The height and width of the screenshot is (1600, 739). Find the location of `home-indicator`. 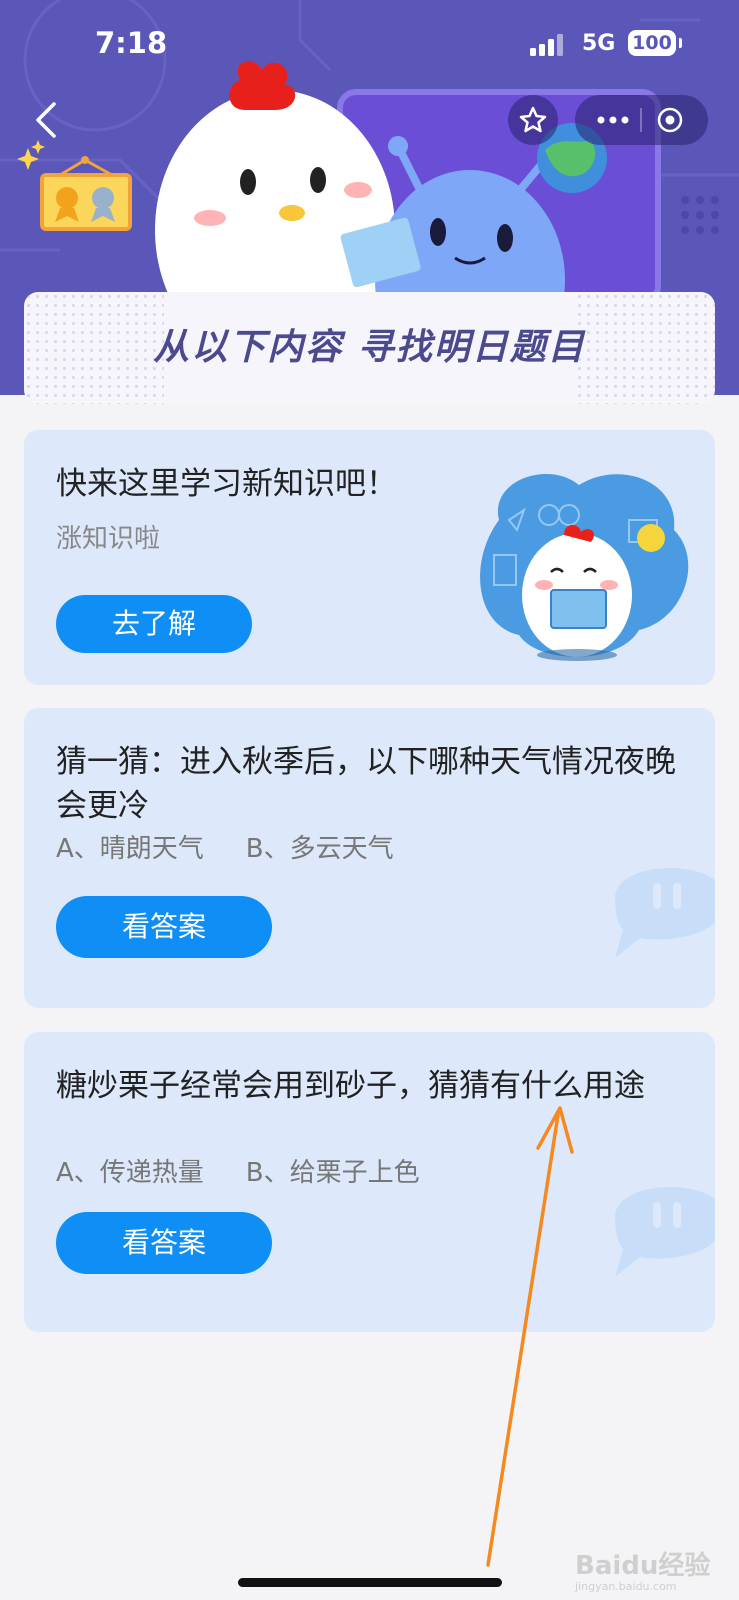

home-indicator is located at coordinates (370, 1582).